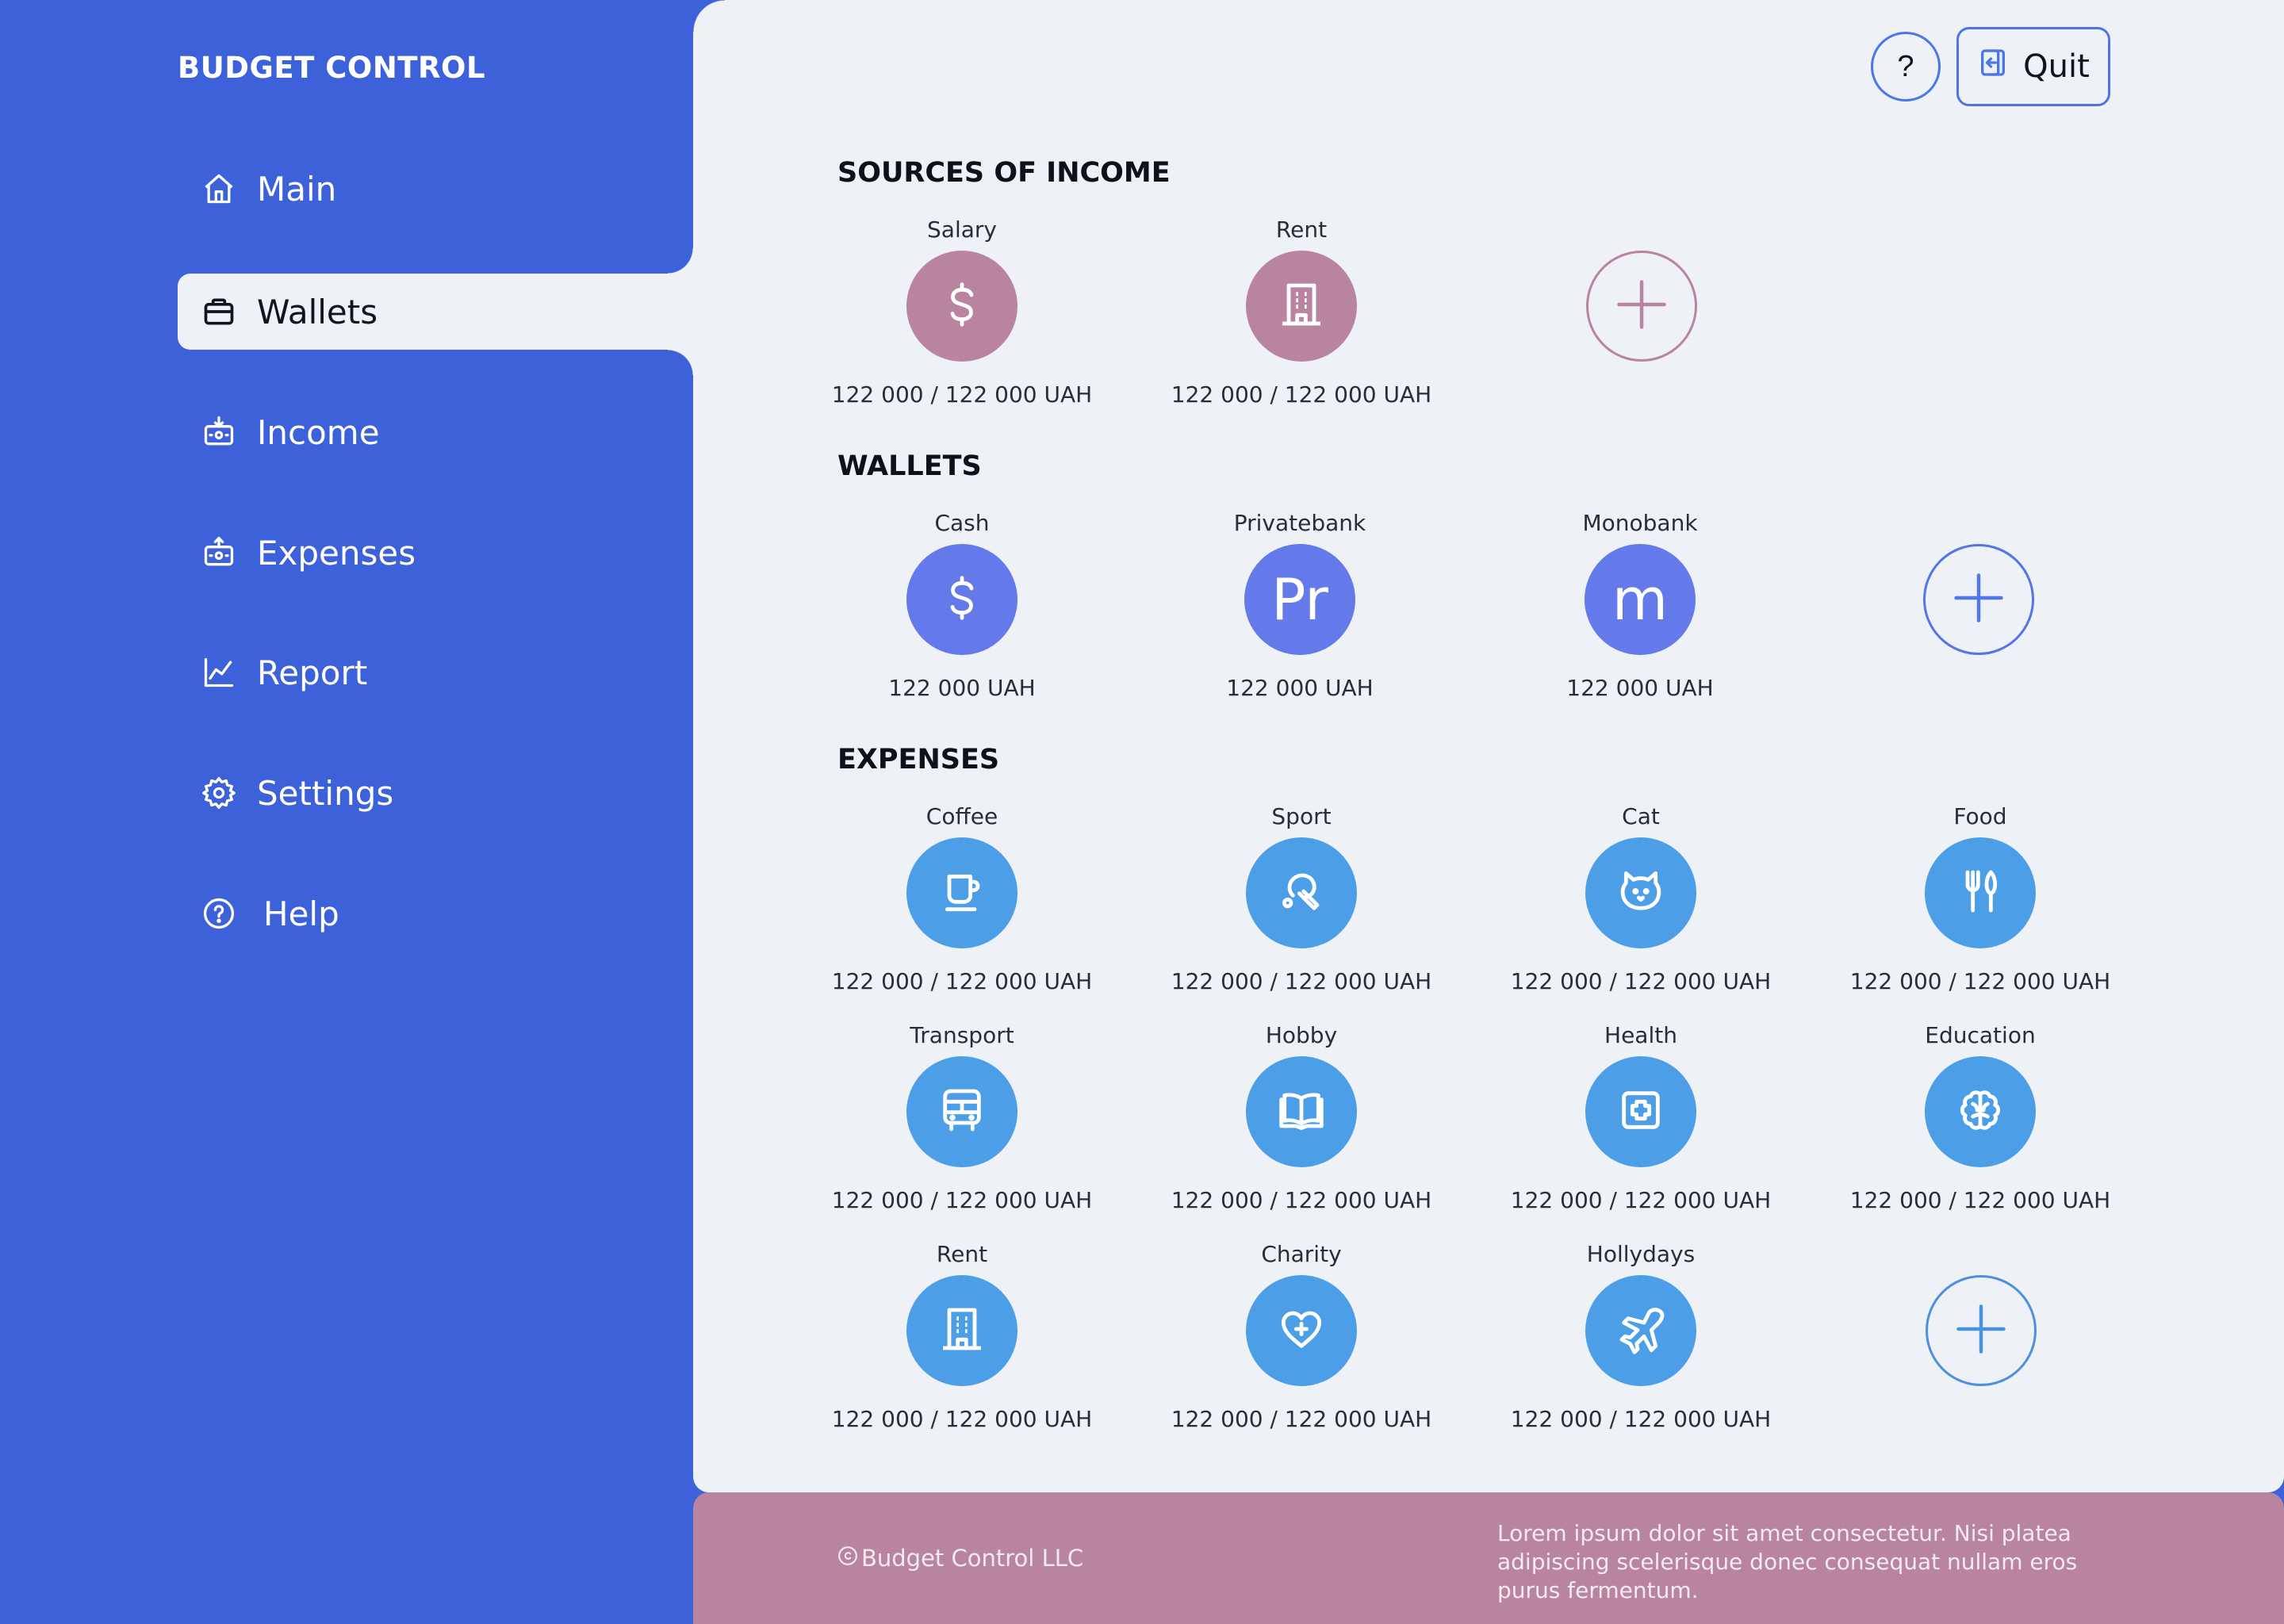 The width and height of the screenshot is (2284, 1624). I want to click on sidebar-item-label: Wallets, so click(317, 311).